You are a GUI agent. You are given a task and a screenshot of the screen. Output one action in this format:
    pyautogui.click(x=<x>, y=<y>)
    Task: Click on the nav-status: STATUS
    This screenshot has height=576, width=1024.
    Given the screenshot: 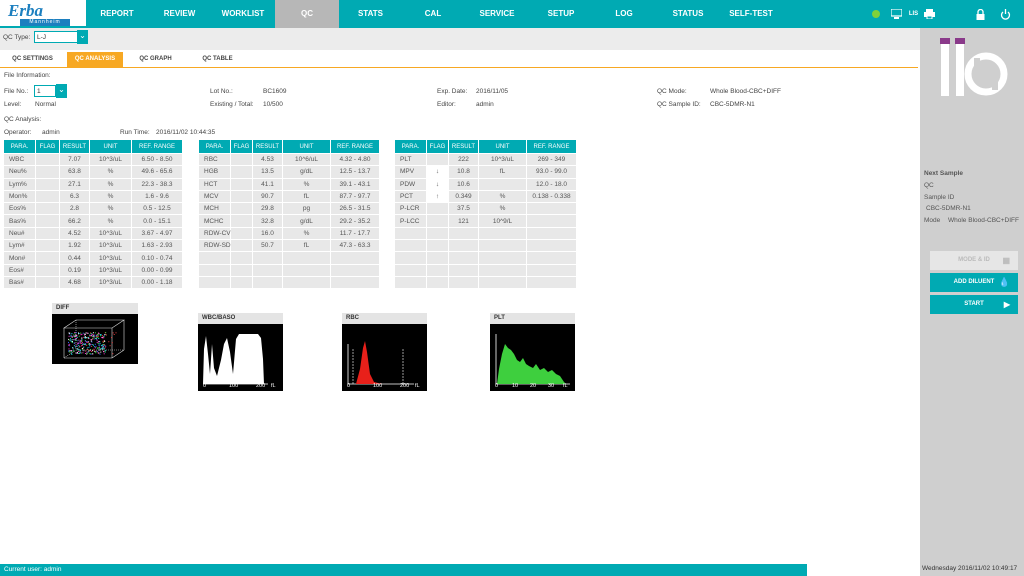 What is the action you would take?
    pyautogui.click(x=688, y=14)
    